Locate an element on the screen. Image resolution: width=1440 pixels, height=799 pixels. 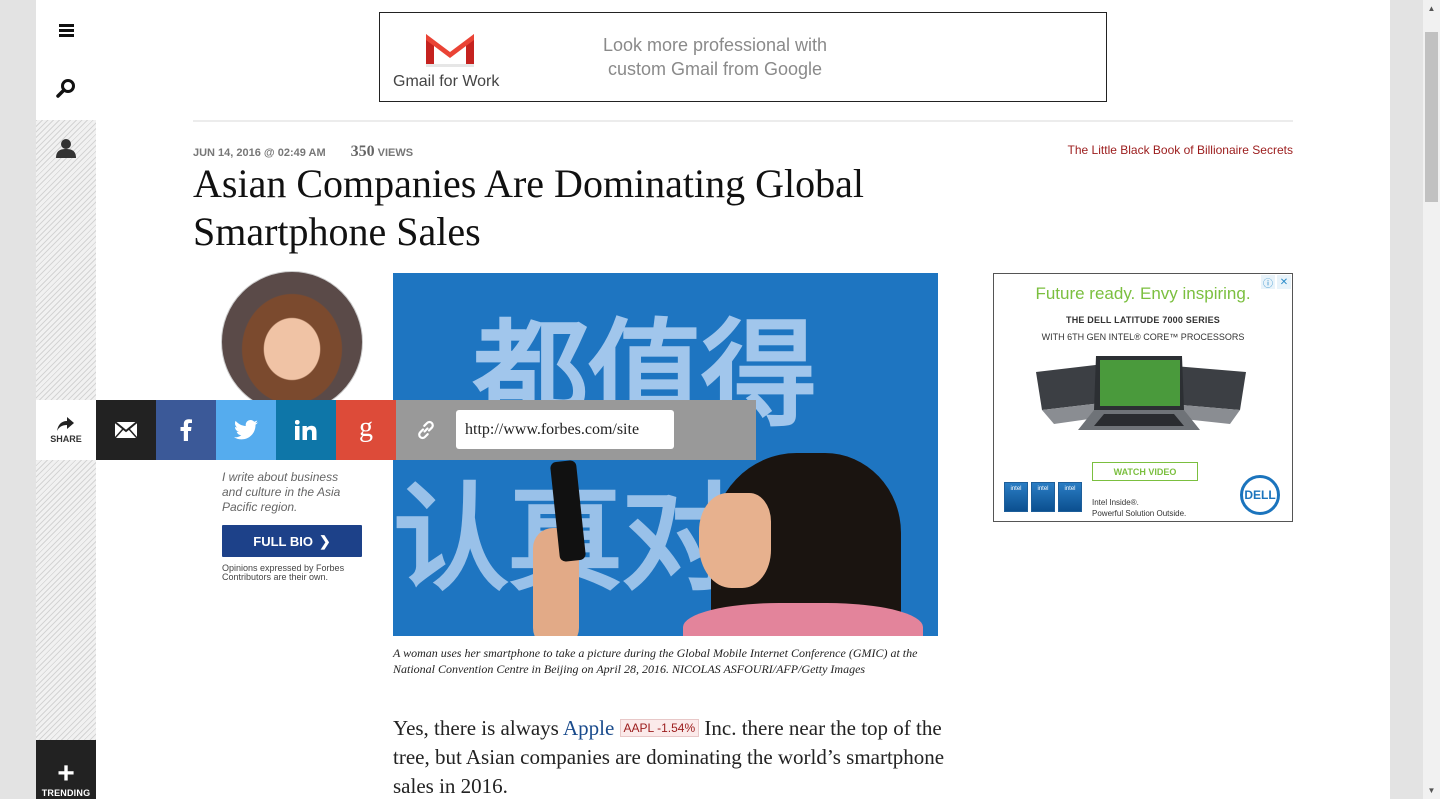
facebook-icon is located at coordinates (186, 430).